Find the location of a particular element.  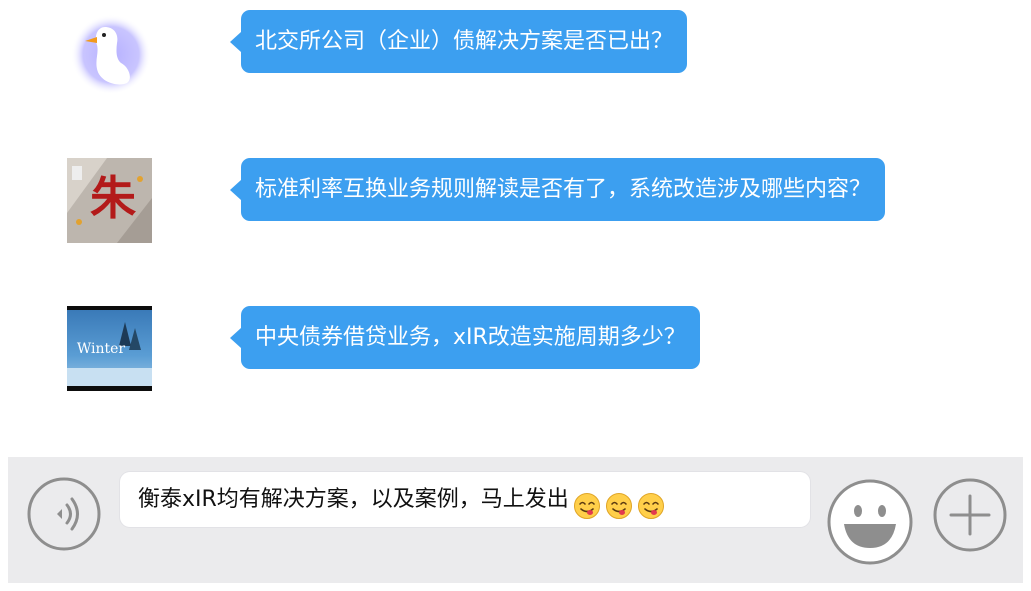

plus-icon is located at coordinates (970, 515).